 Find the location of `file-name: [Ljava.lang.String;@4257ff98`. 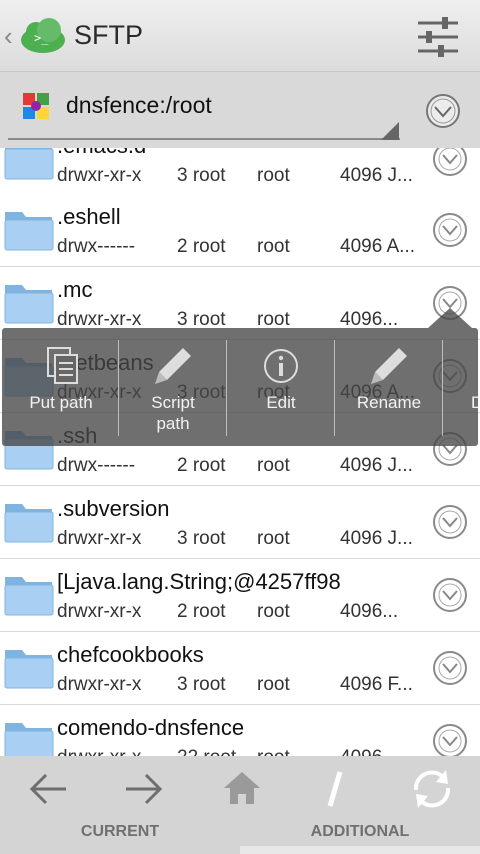

file-name: [Ljava.lang.String;@4257ff98 is located at coordinates (199, 581).